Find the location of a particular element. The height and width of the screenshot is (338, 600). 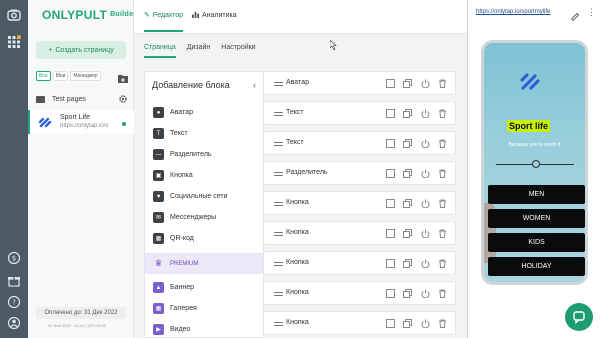

block-row: Разделитель is located at coordinates (359, 173).